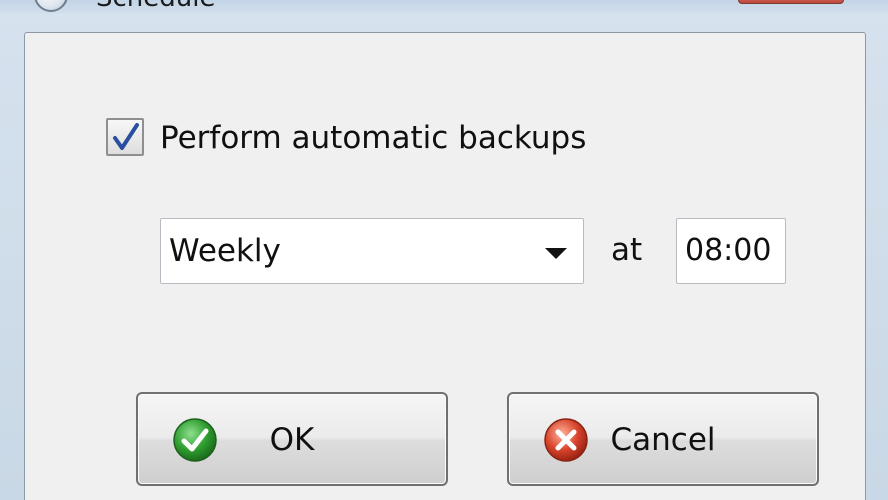  I want to click on cancel-button: Cancel, so click(663, 439).